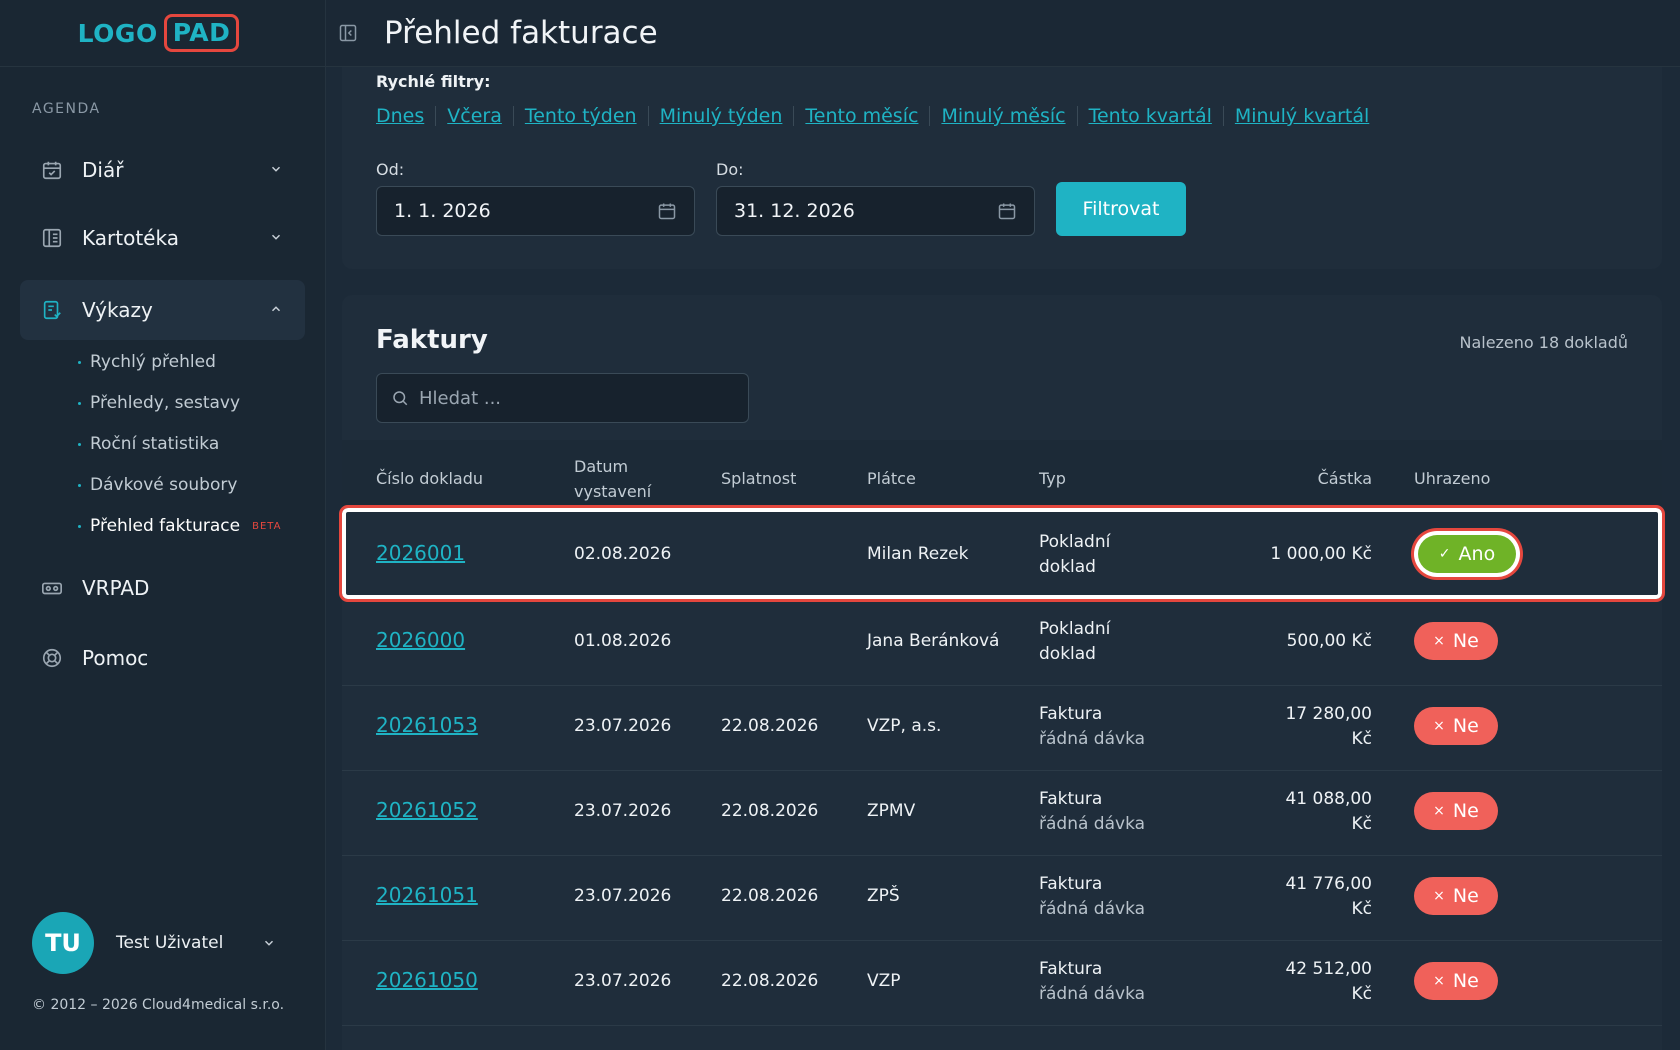 The height and width of the screenshot is (1050, 1680). What do you see at coordinates (1052, 478) in the screenshot?
I see `column-header-type: Typ` at bounding box center [1052, 478].